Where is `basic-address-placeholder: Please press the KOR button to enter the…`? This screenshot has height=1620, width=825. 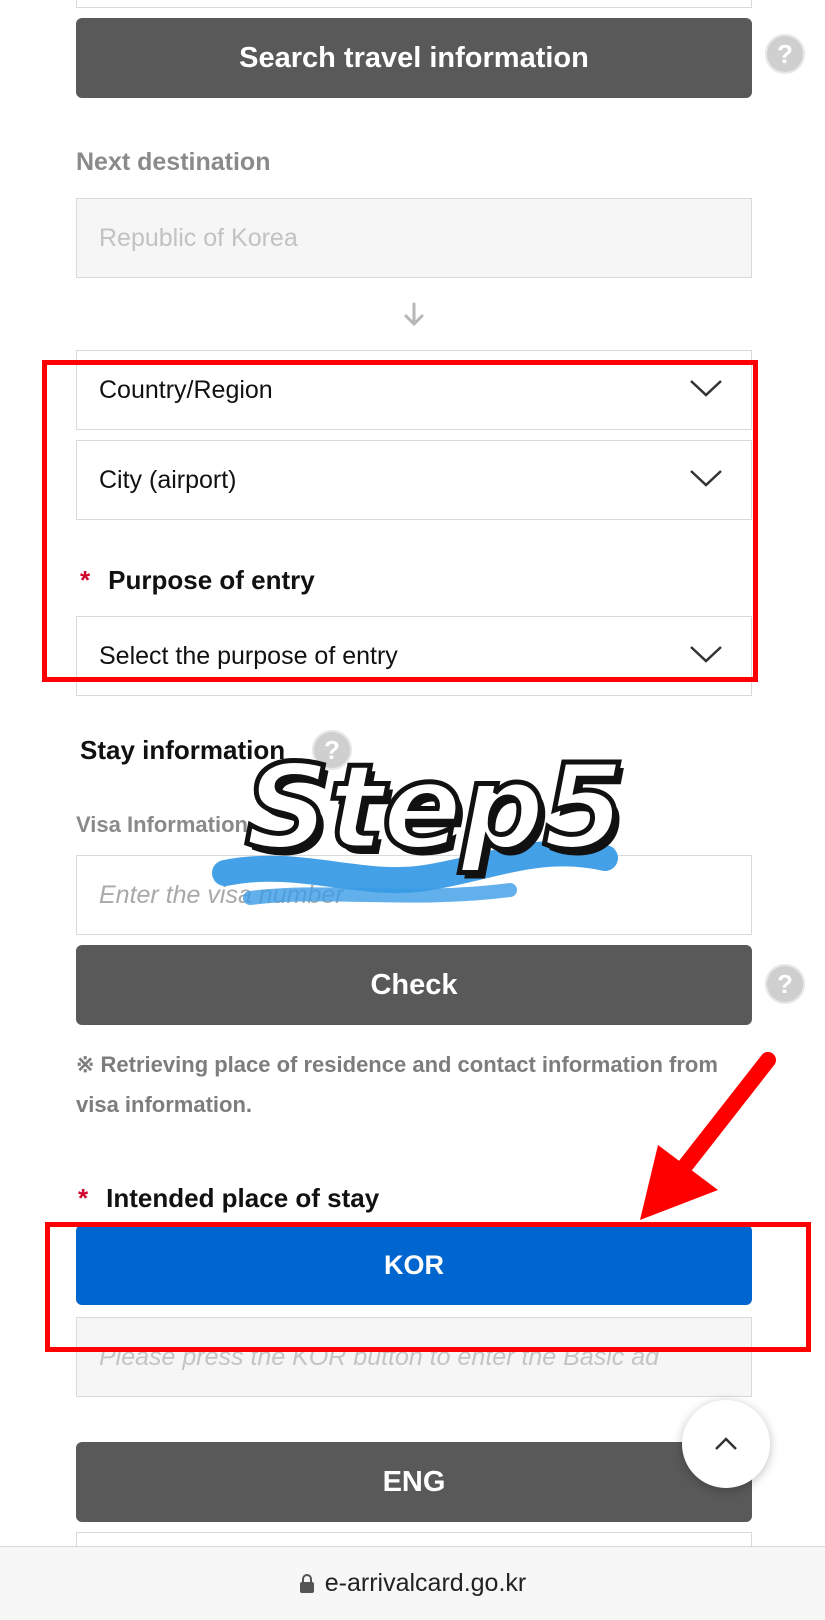 basic-address-placeholder: Please press the KOR button to enter the… is located at coordinates (379, 1356).